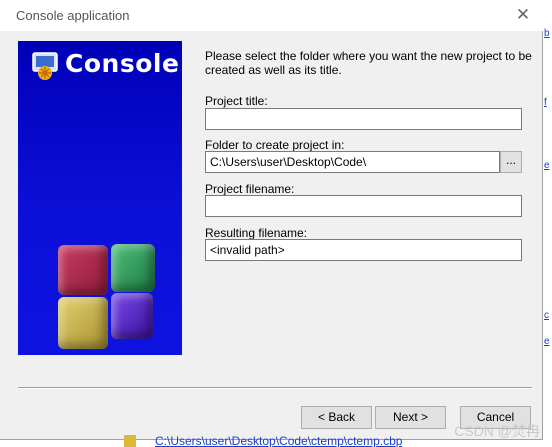 This screenshot has height=447, width=552. What do you see at coordinates (236, 101) in the screenshot?
I see `project-title-label: Project title:` at bounding box center [236, 101].